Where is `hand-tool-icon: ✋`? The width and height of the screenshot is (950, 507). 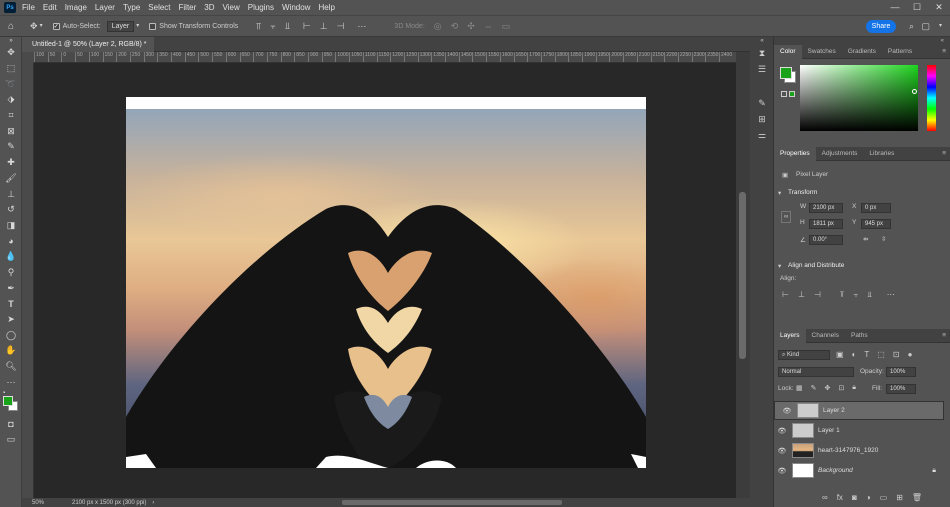 hand-tool-icon: ✋ is located at coordinates (11, 351).